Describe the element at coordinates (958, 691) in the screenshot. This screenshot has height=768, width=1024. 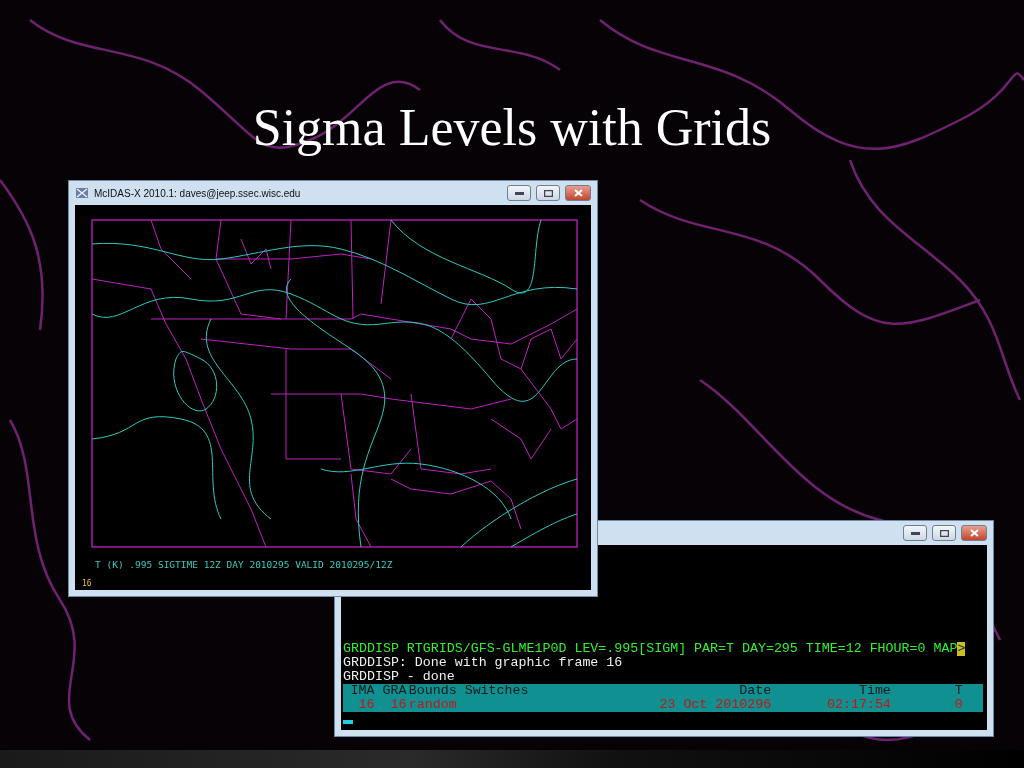
I see `column-header: T` at that location.